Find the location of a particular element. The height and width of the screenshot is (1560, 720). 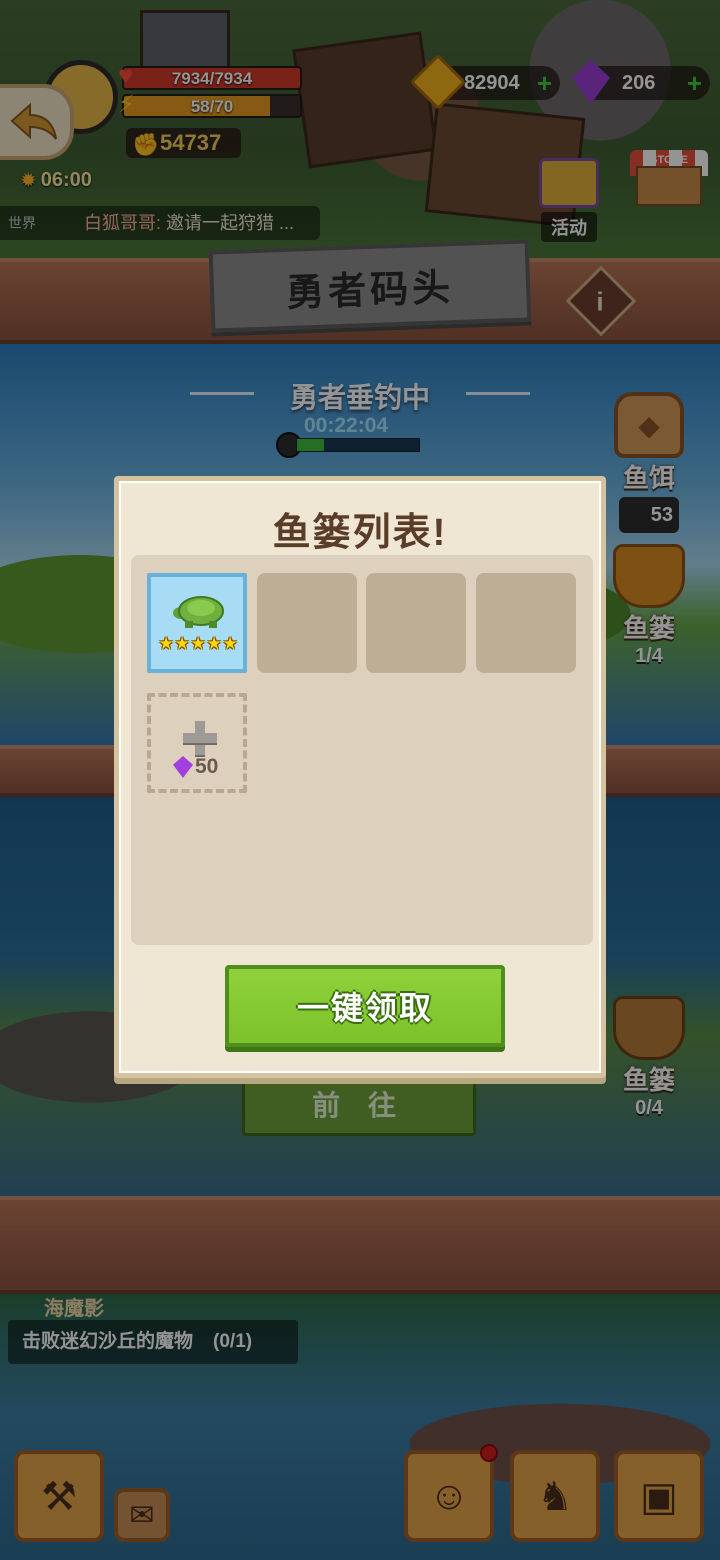

claim-all-label: 一键领取 is located at coordinates (364, 1008).